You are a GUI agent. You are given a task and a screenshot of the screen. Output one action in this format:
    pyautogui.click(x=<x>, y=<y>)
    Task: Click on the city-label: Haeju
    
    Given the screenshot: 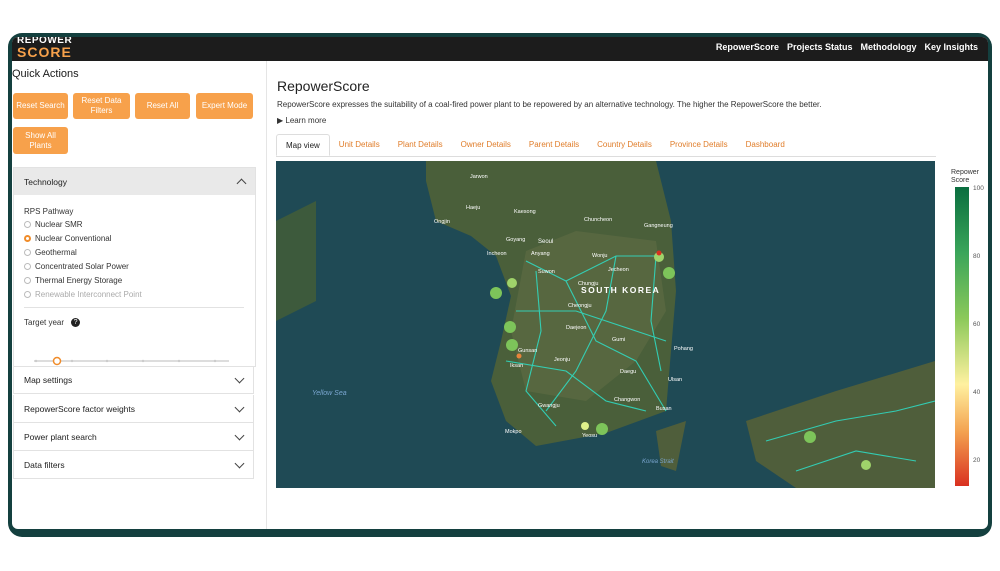 What is the action you would take?
    pyautogui.click(x=473, y=208)
    